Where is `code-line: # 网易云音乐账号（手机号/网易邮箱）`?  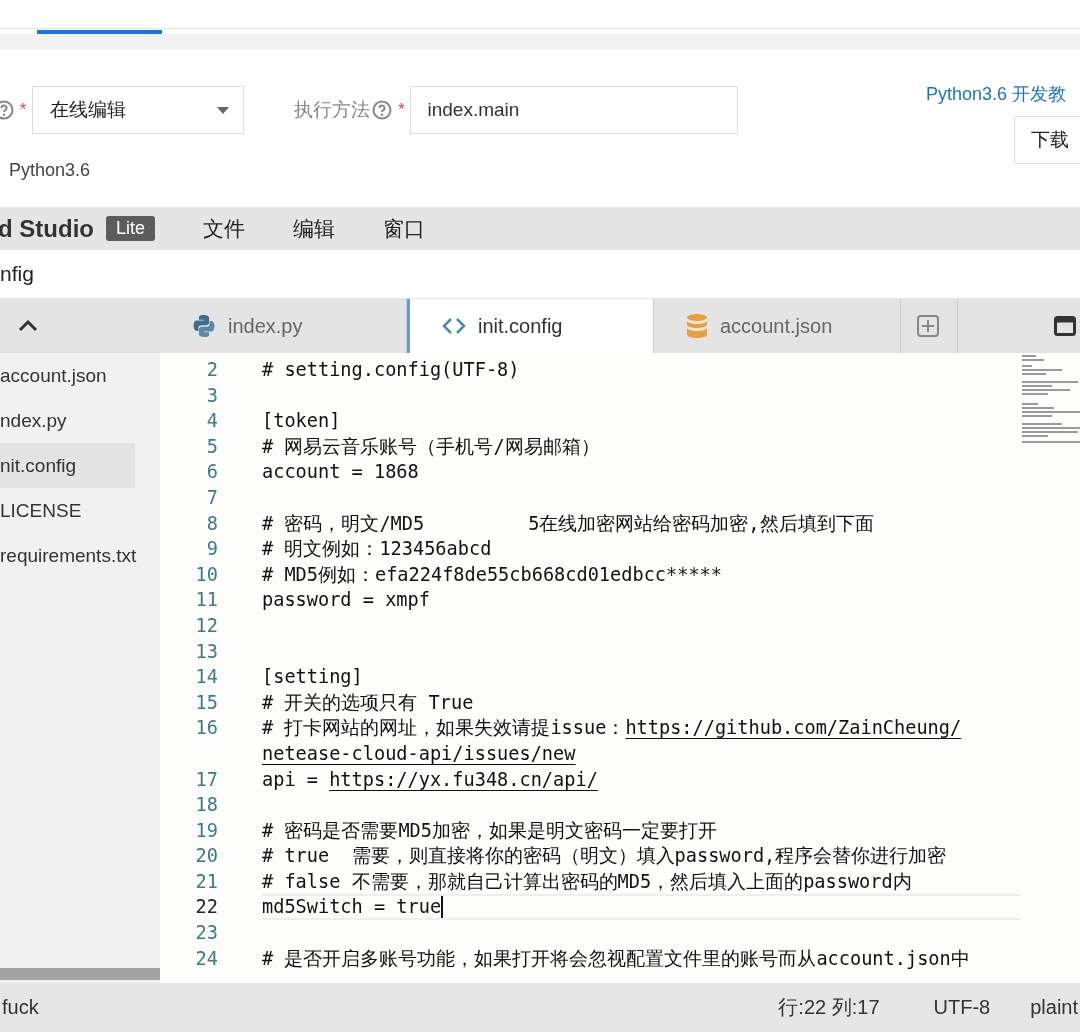
code-line: # 网易云音乐账号（手机号/网易邮箱） is located at coordinates (431, 446).